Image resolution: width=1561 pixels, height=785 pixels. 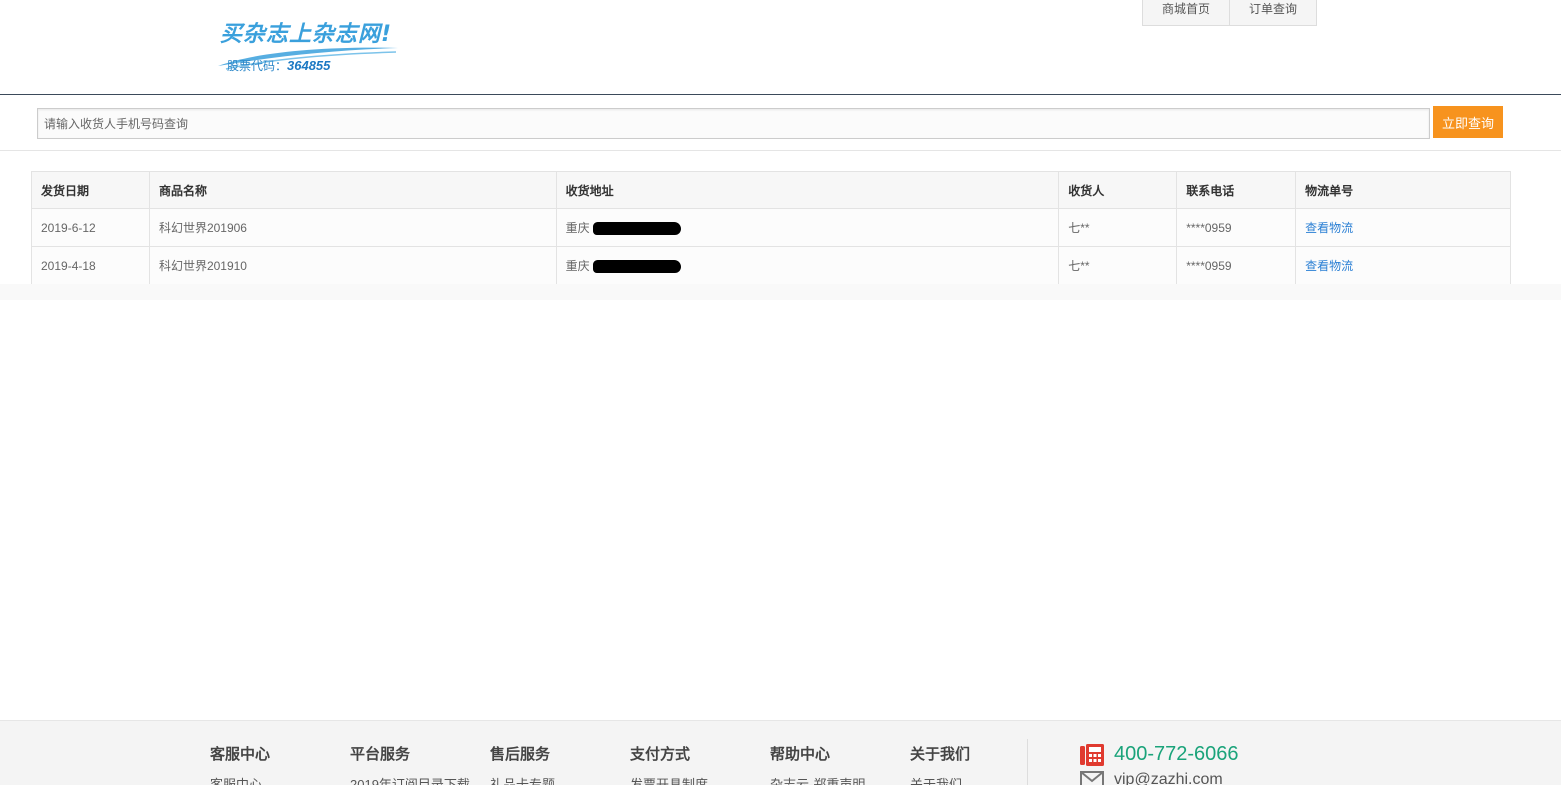 What do you see at coordinates (1272, 12) in the screenshot?
I see `nav-order-query: 订单查询` at bounding box center [1272, 12].